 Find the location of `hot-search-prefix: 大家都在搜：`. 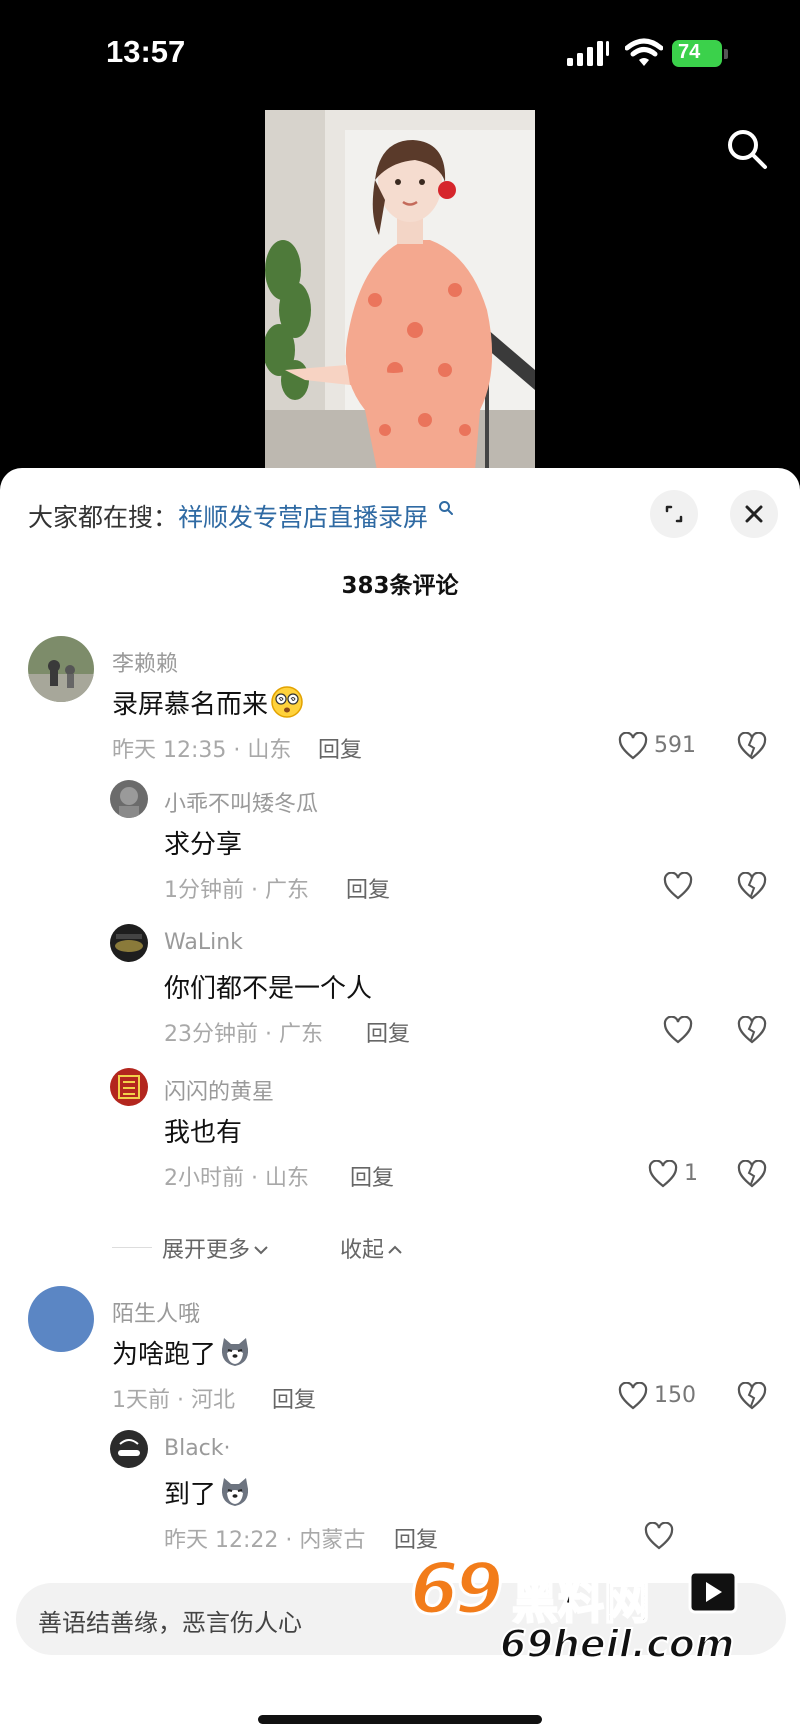

hot-search-prefix: 大家都在搜： is located at coordinates (103, 517).